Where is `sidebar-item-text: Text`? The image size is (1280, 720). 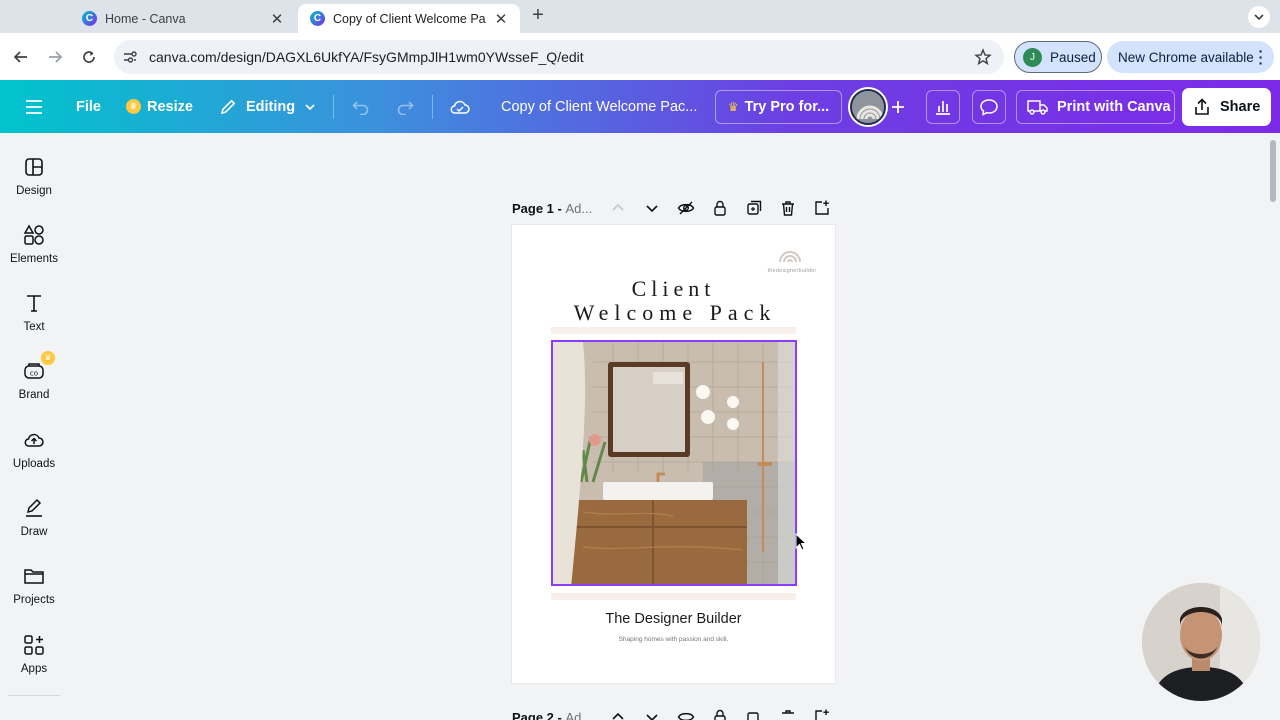
sidebar-item-text: Text is located at coordinates (34, 323).